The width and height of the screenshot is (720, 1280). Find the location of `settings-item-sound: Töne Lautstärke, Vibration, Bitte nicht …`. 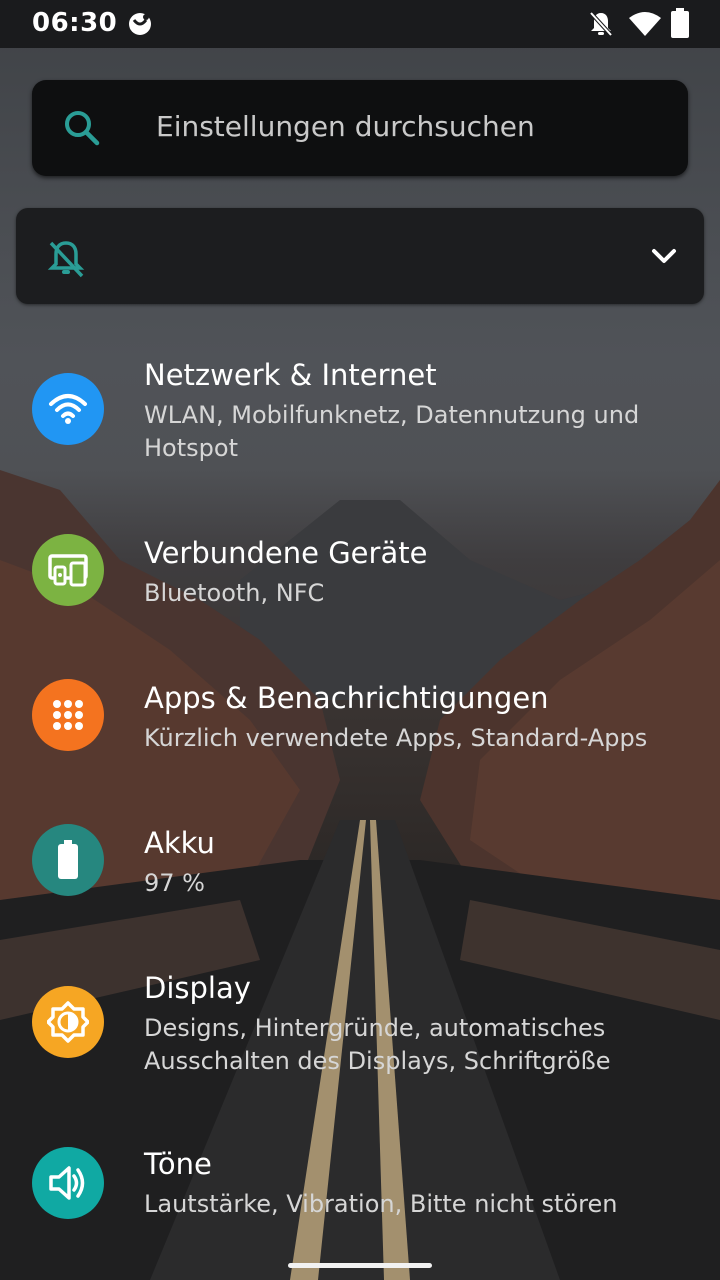

settings-item-sound: Töne Lautstärke, Vibration, Bitte nicht … is located at coordinates (360, 1200).